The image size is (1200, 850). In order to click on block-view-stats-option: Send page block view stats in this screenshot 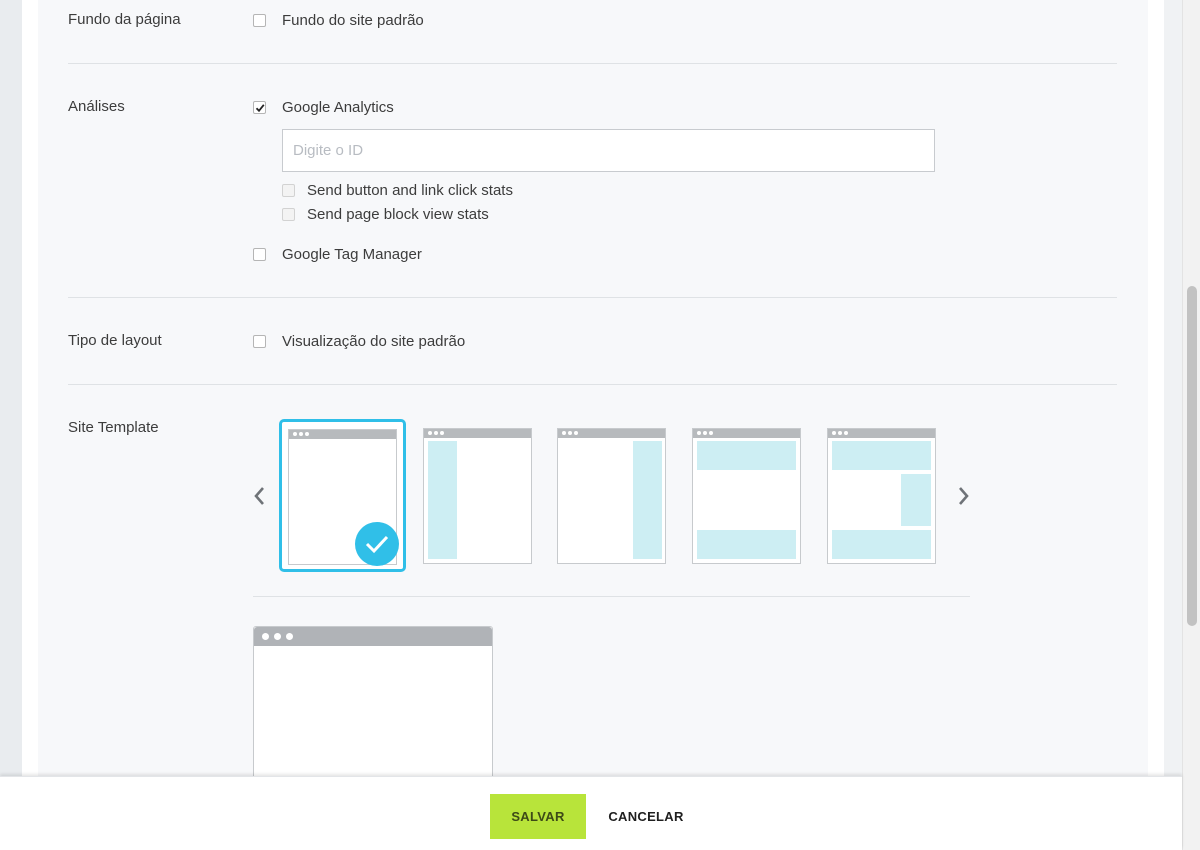, I will do `click(385, 214)`.